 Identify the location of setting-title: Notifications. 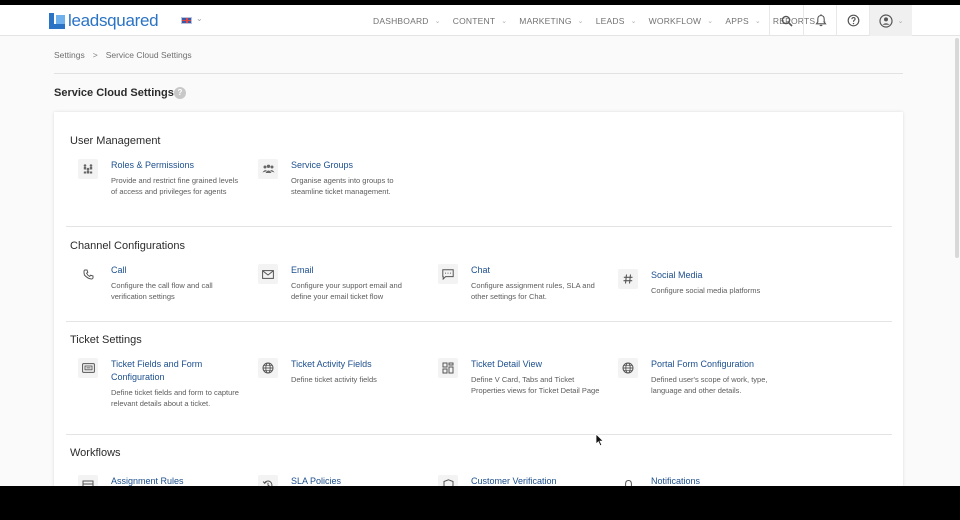
(716, 480).